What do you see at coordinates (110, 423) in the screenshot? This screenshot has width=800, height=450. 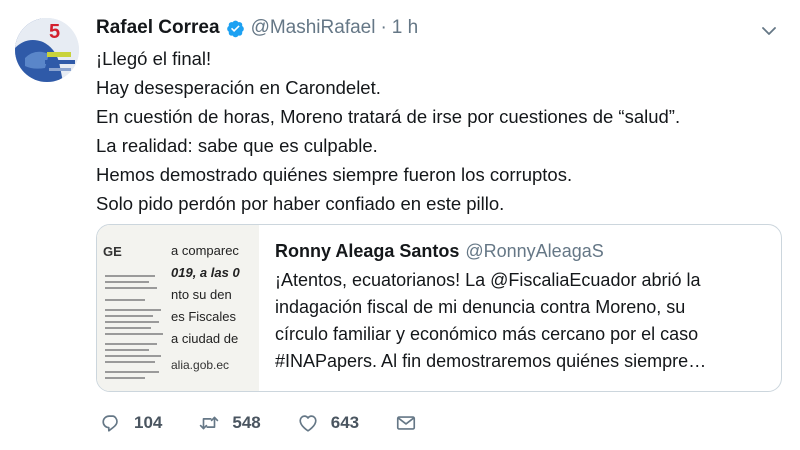 I see `reply-icon` at bounding box center [110, 423].